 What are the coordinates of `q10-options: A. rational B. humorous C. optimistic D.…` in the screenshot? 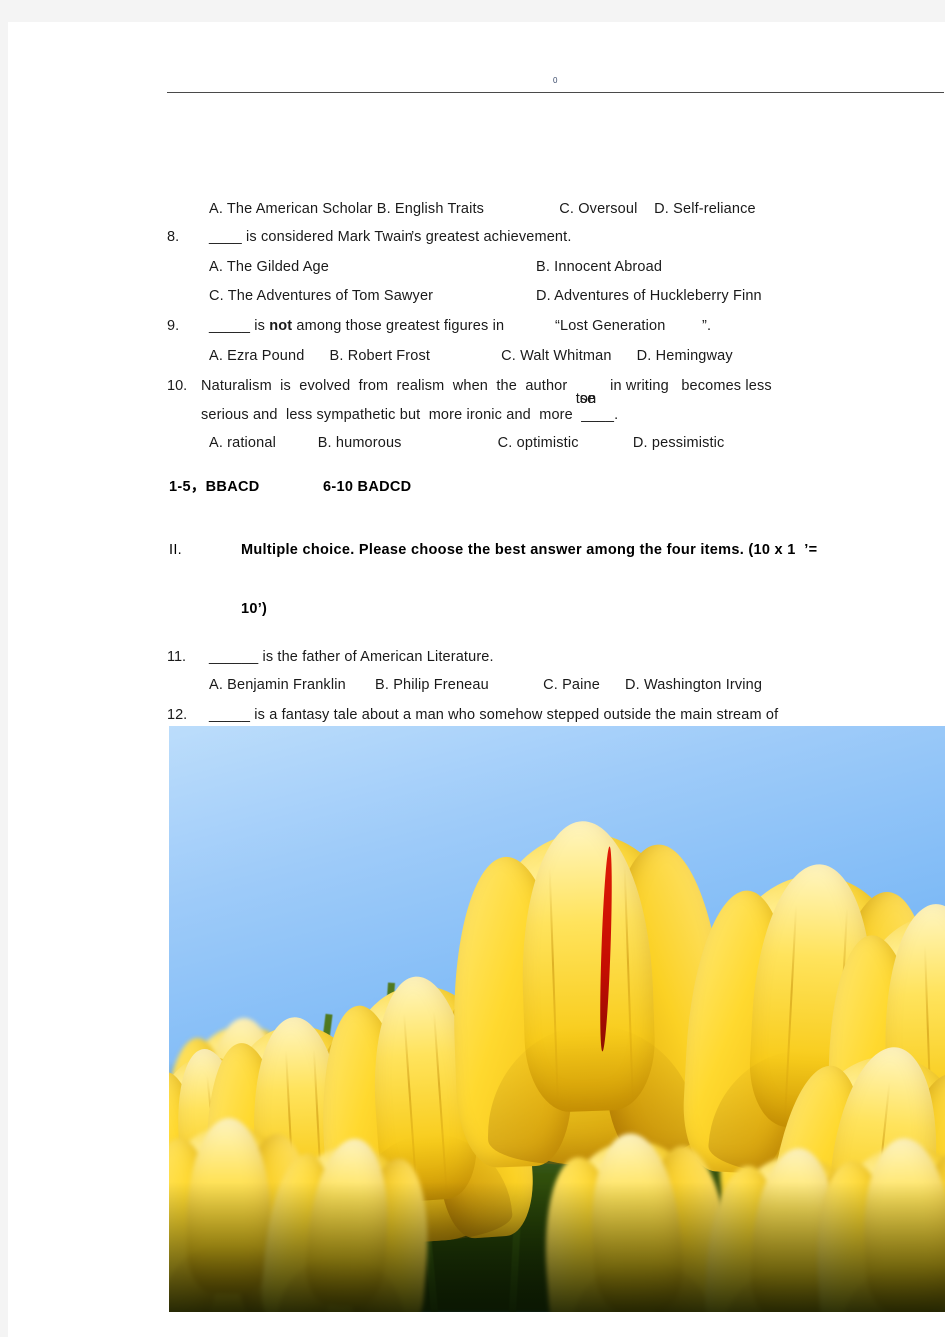 It's located at (467, 443).